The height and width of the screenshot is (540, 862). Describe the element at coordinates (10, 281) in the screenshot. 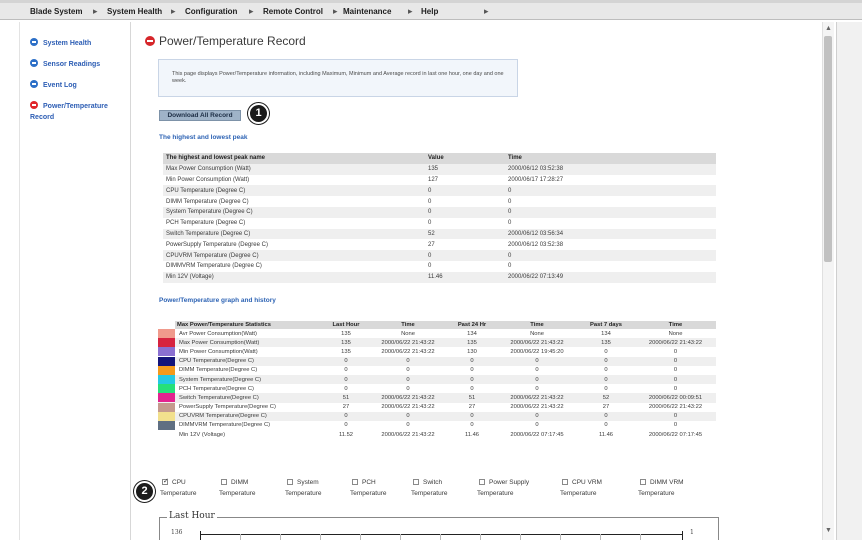

I see `left-frame-margin` at that location.